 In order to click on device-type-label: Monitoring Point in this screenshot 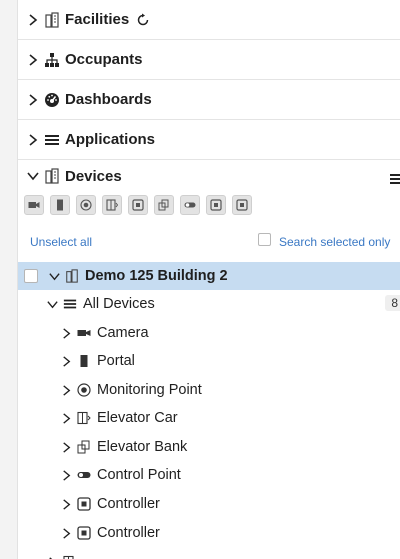, I will do `click(149, 390)`.